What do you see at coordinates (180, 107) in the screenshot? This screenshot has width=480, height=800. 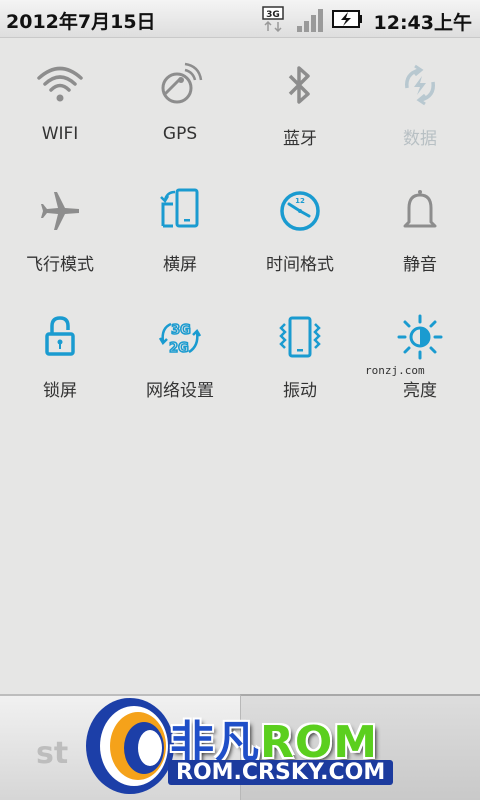 I see `toggle-gps: GPS` at bounding box center [180, 107].